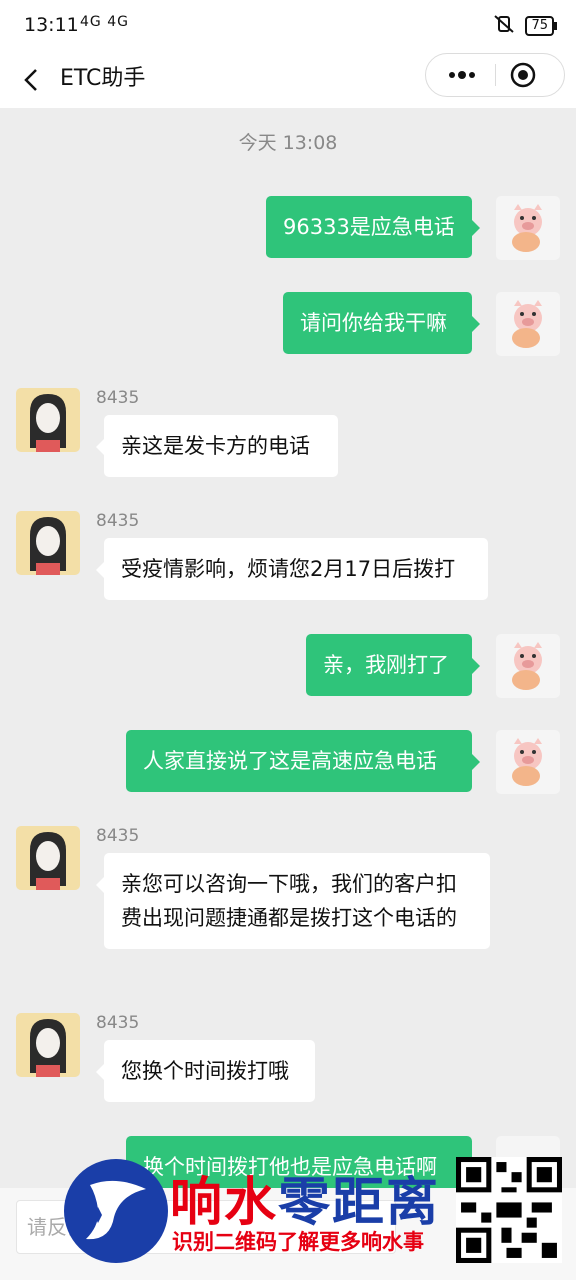 This screenshot has width=576, height=1280. What do you see at coordinates (504, 26) in the screenshot?
I see `vibrate-icon` at bounding box center [504, 26].